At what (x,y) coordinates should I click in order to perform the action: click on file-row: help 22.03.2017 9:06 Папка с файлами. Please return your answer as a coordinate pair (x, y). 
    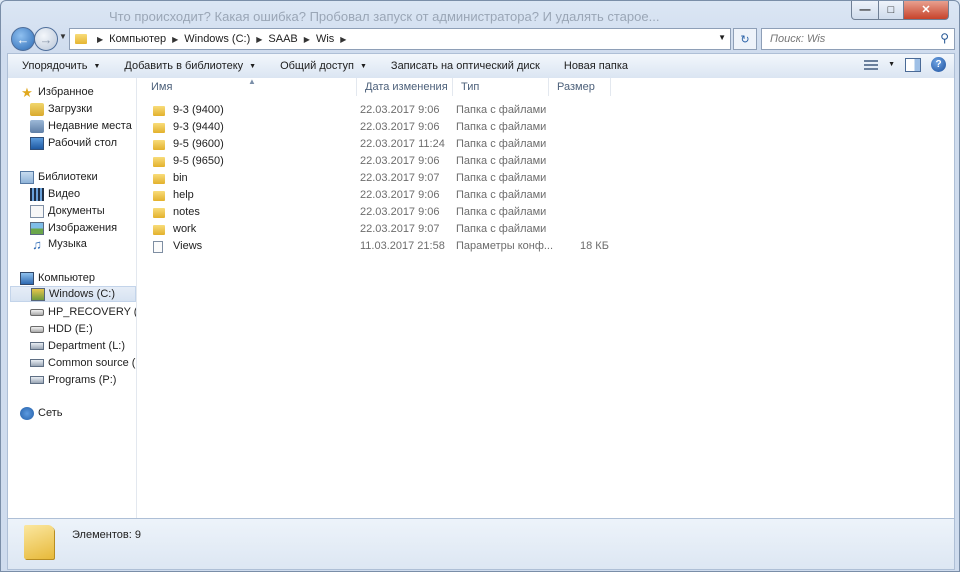
    Looking at the image, I should click on (383, 196).